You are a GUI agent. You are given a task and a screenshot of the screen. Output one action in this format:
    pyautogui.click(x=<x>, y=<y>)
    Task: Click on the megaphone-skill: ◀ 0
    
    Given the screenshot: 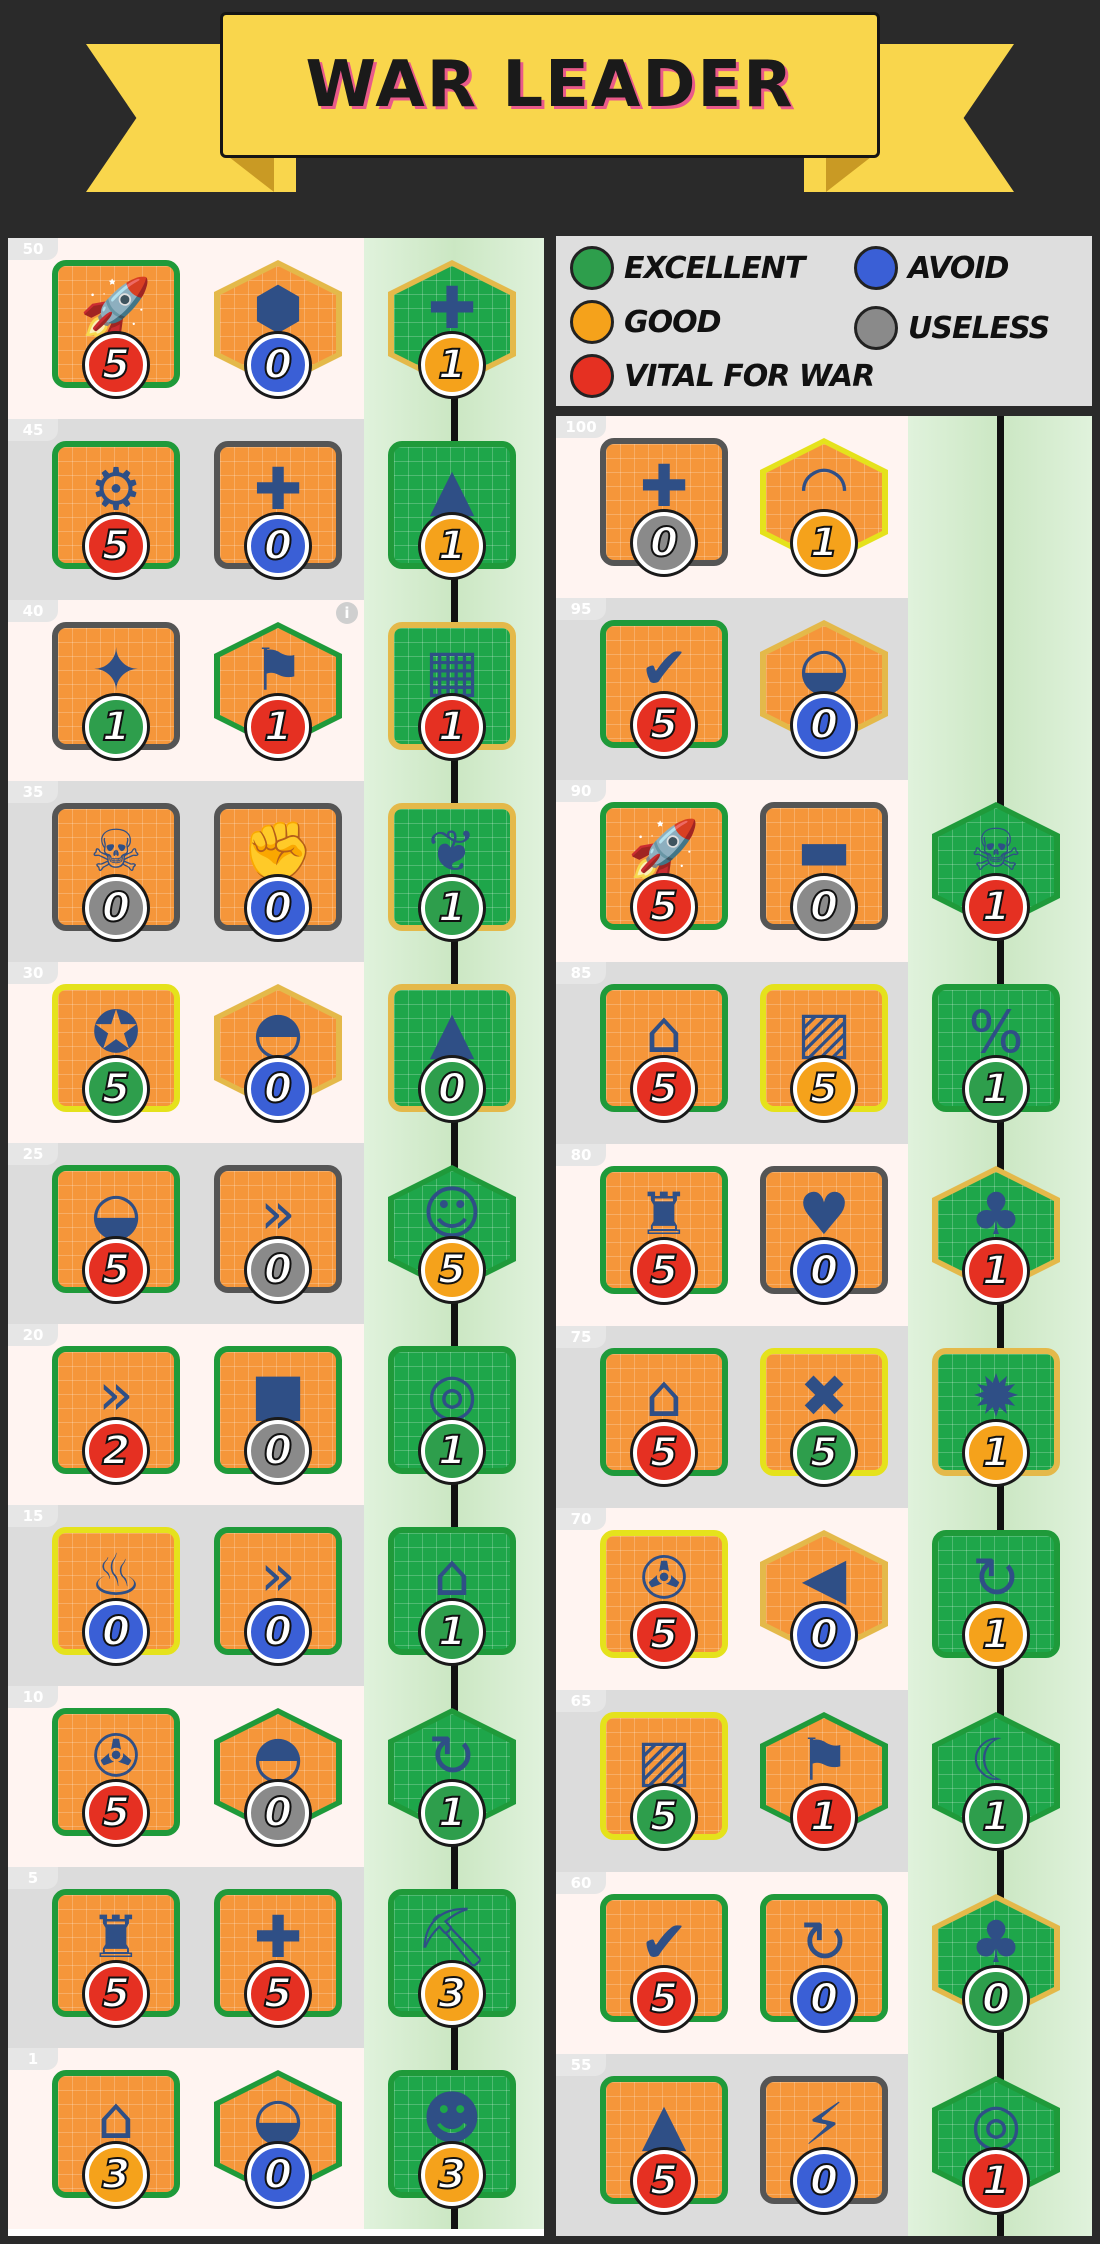 What is the action you would take?
    pyautogui.click(x=824, y=1598)
    